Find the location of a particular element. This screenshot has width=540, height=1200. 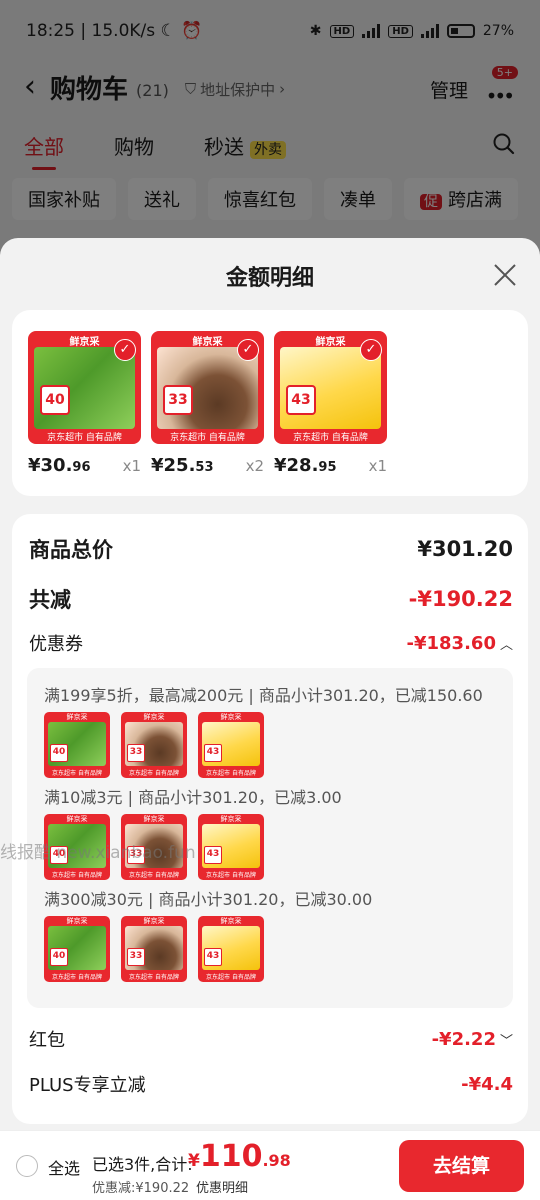

coupon-rule: 满10减3元 | 商品小计301.20，已减3.00 is located at coordinates (193, 797).